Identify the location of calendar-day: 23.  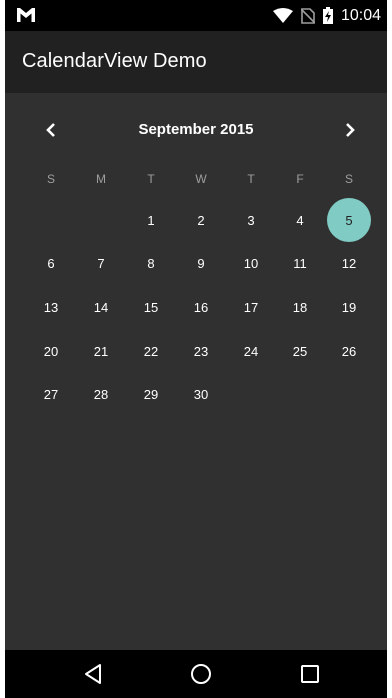
(201, 351).